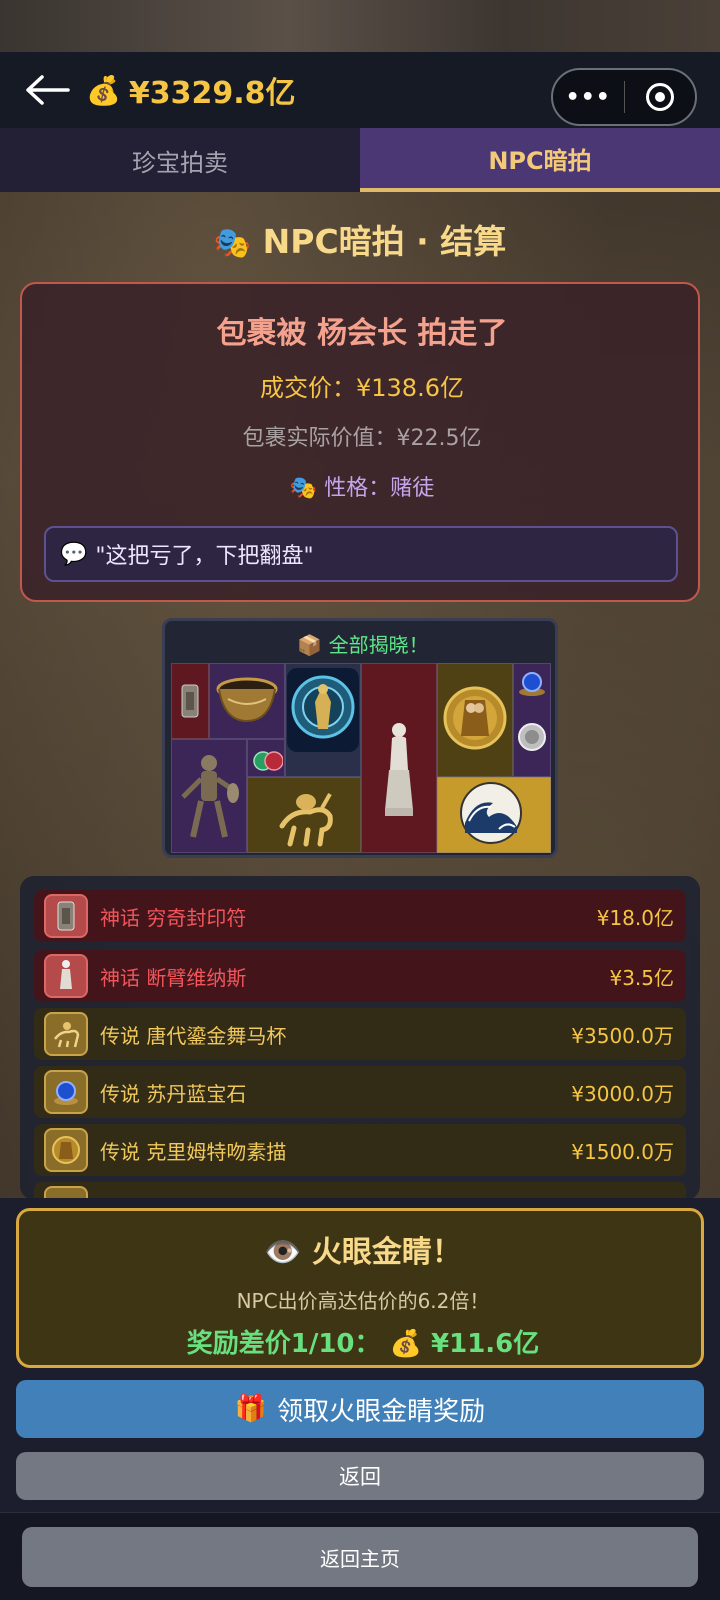  I want to click on npc-personality: 🎭 性格：赌徒, so click(362, 486).